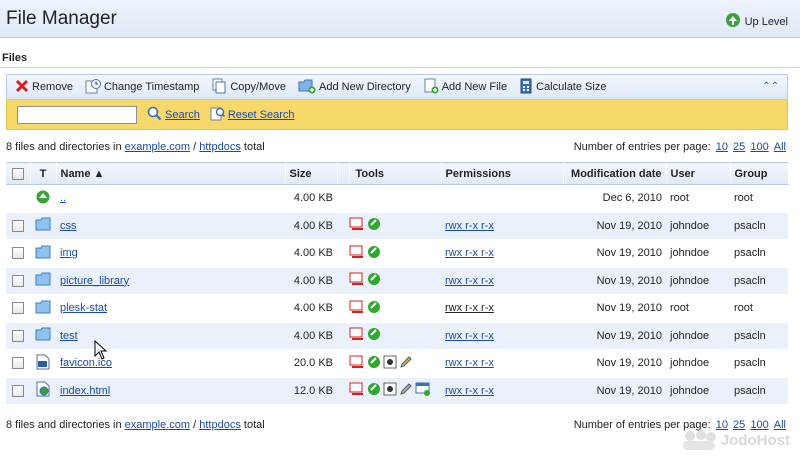 The width and height of the screenshot is (800, 457). I want to click on group-header: Group, so click(759, 173).